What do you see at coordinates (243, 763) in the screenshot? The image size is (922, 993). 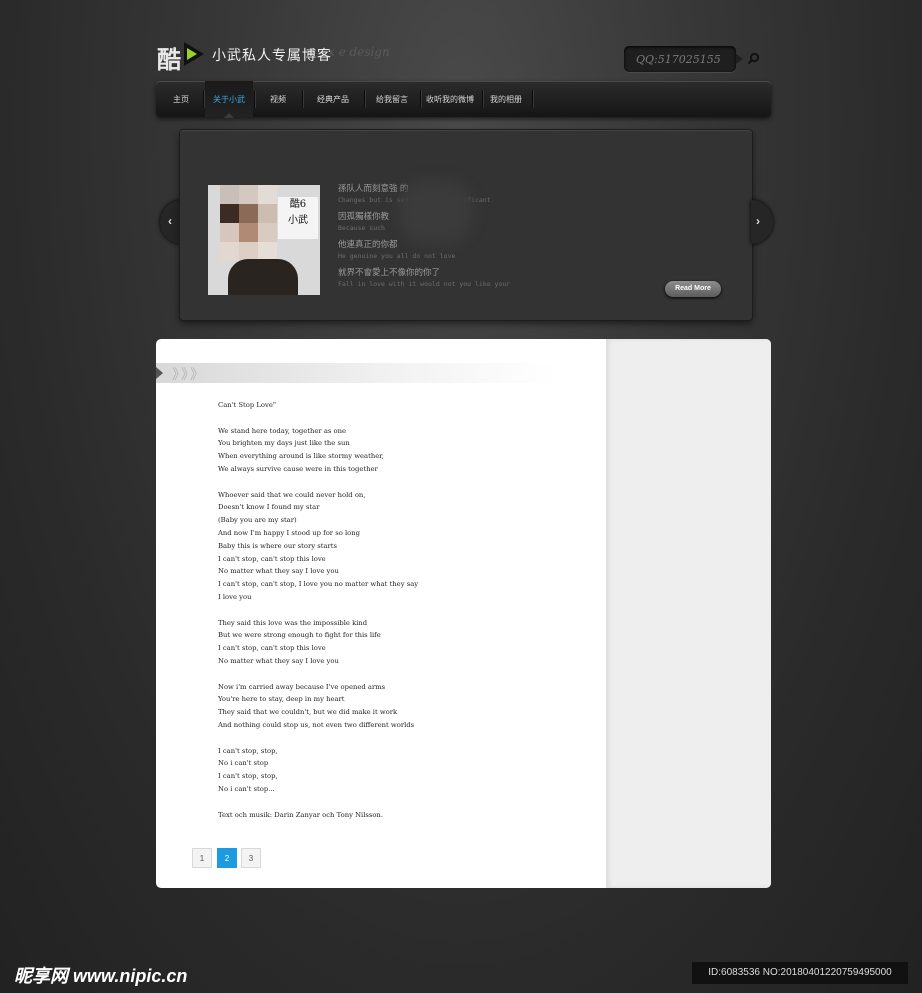 I see `lyric-line: No i can't stop` at bounding box center [243, 763].